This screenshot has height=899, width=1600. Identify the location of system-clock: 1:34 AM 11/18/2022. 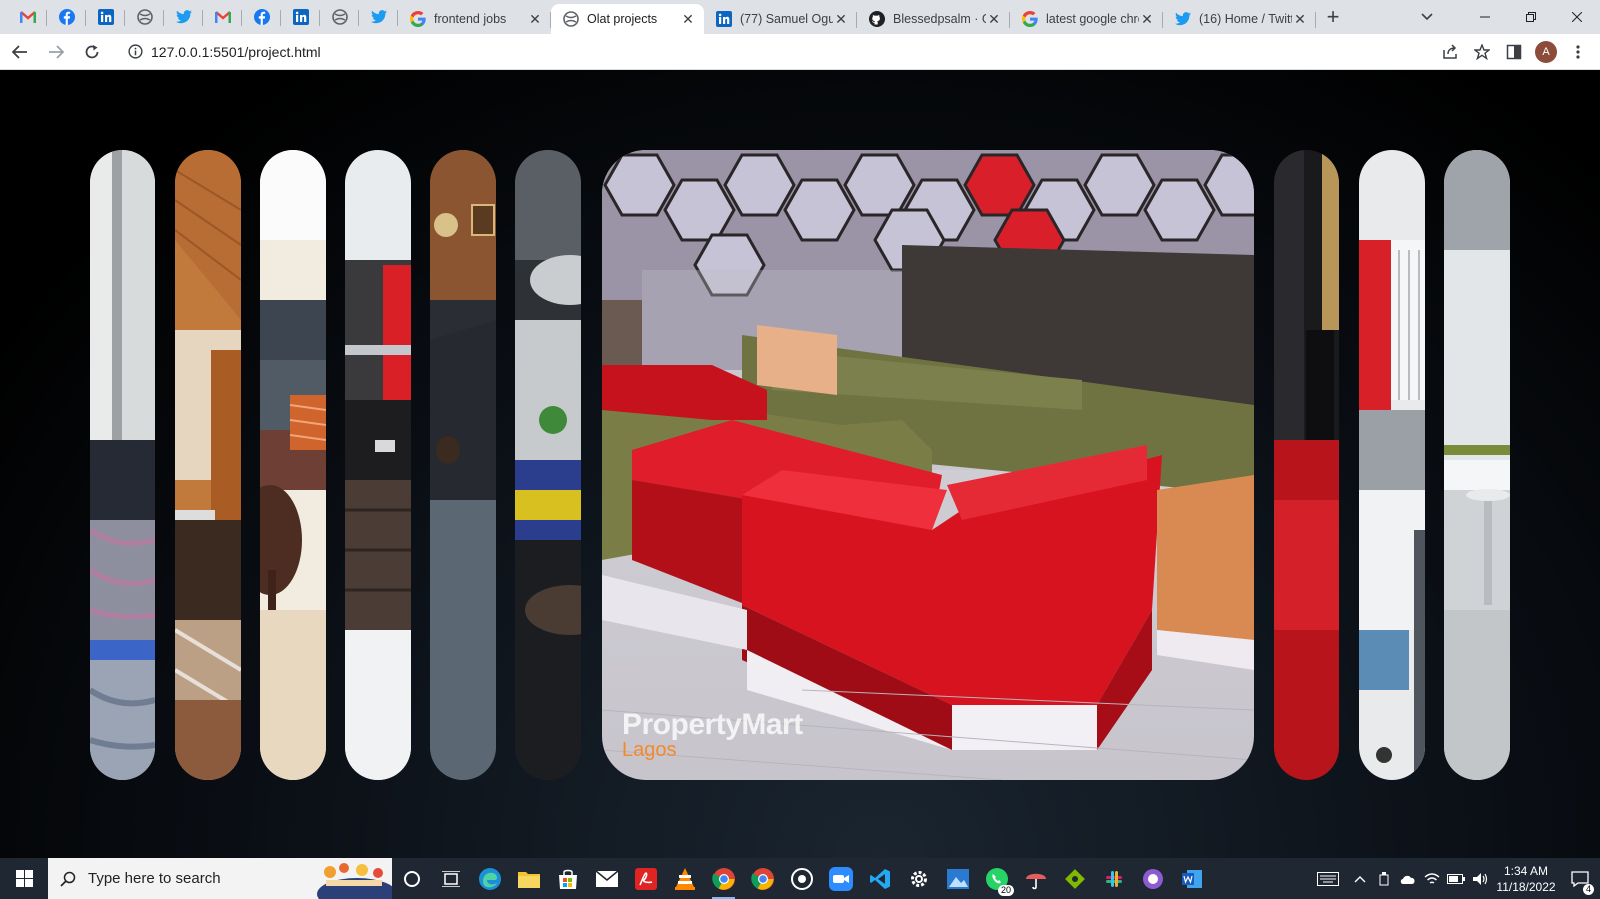
(1526, 879).